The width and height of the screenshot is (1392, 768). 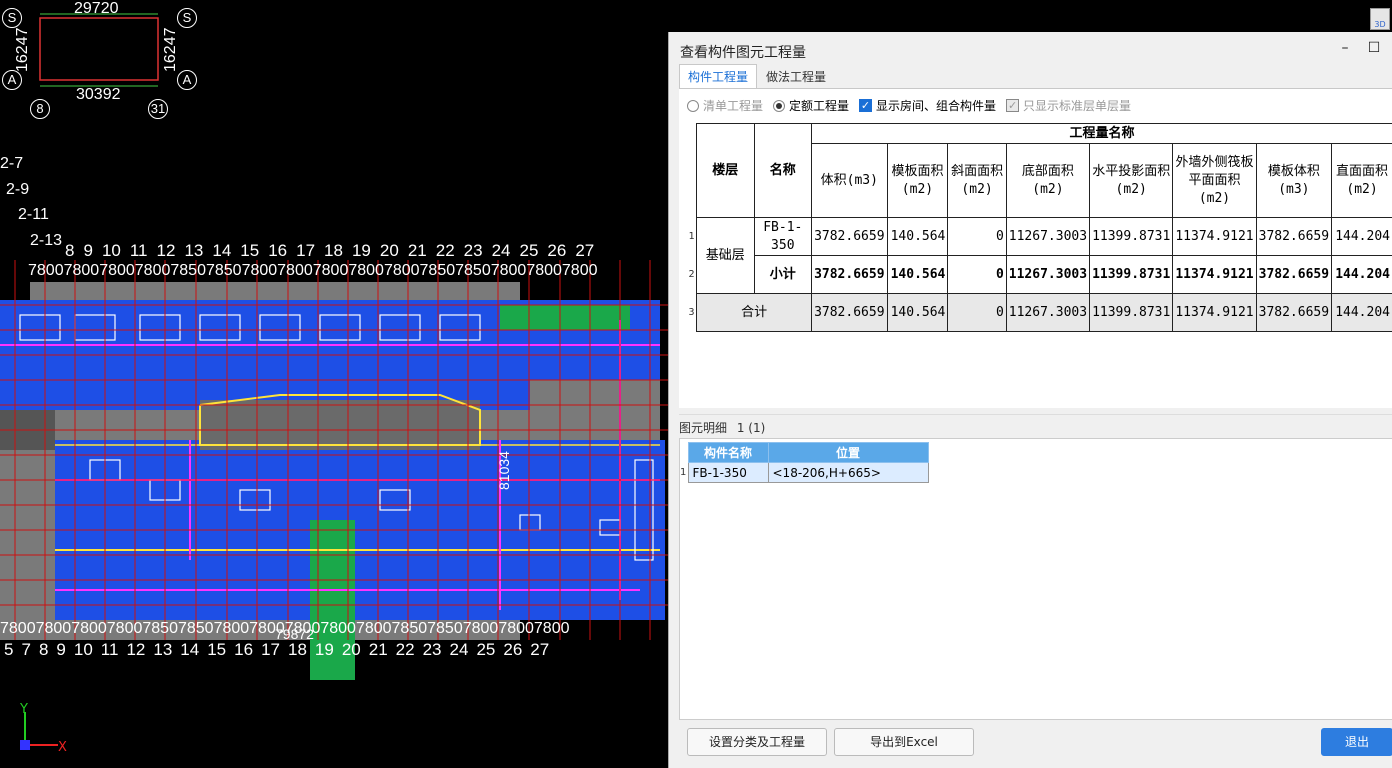 What do you see at coordinates (170, 50) in the screenshot?
I see `dim-right: 16247` at bounding box center [170, 50].